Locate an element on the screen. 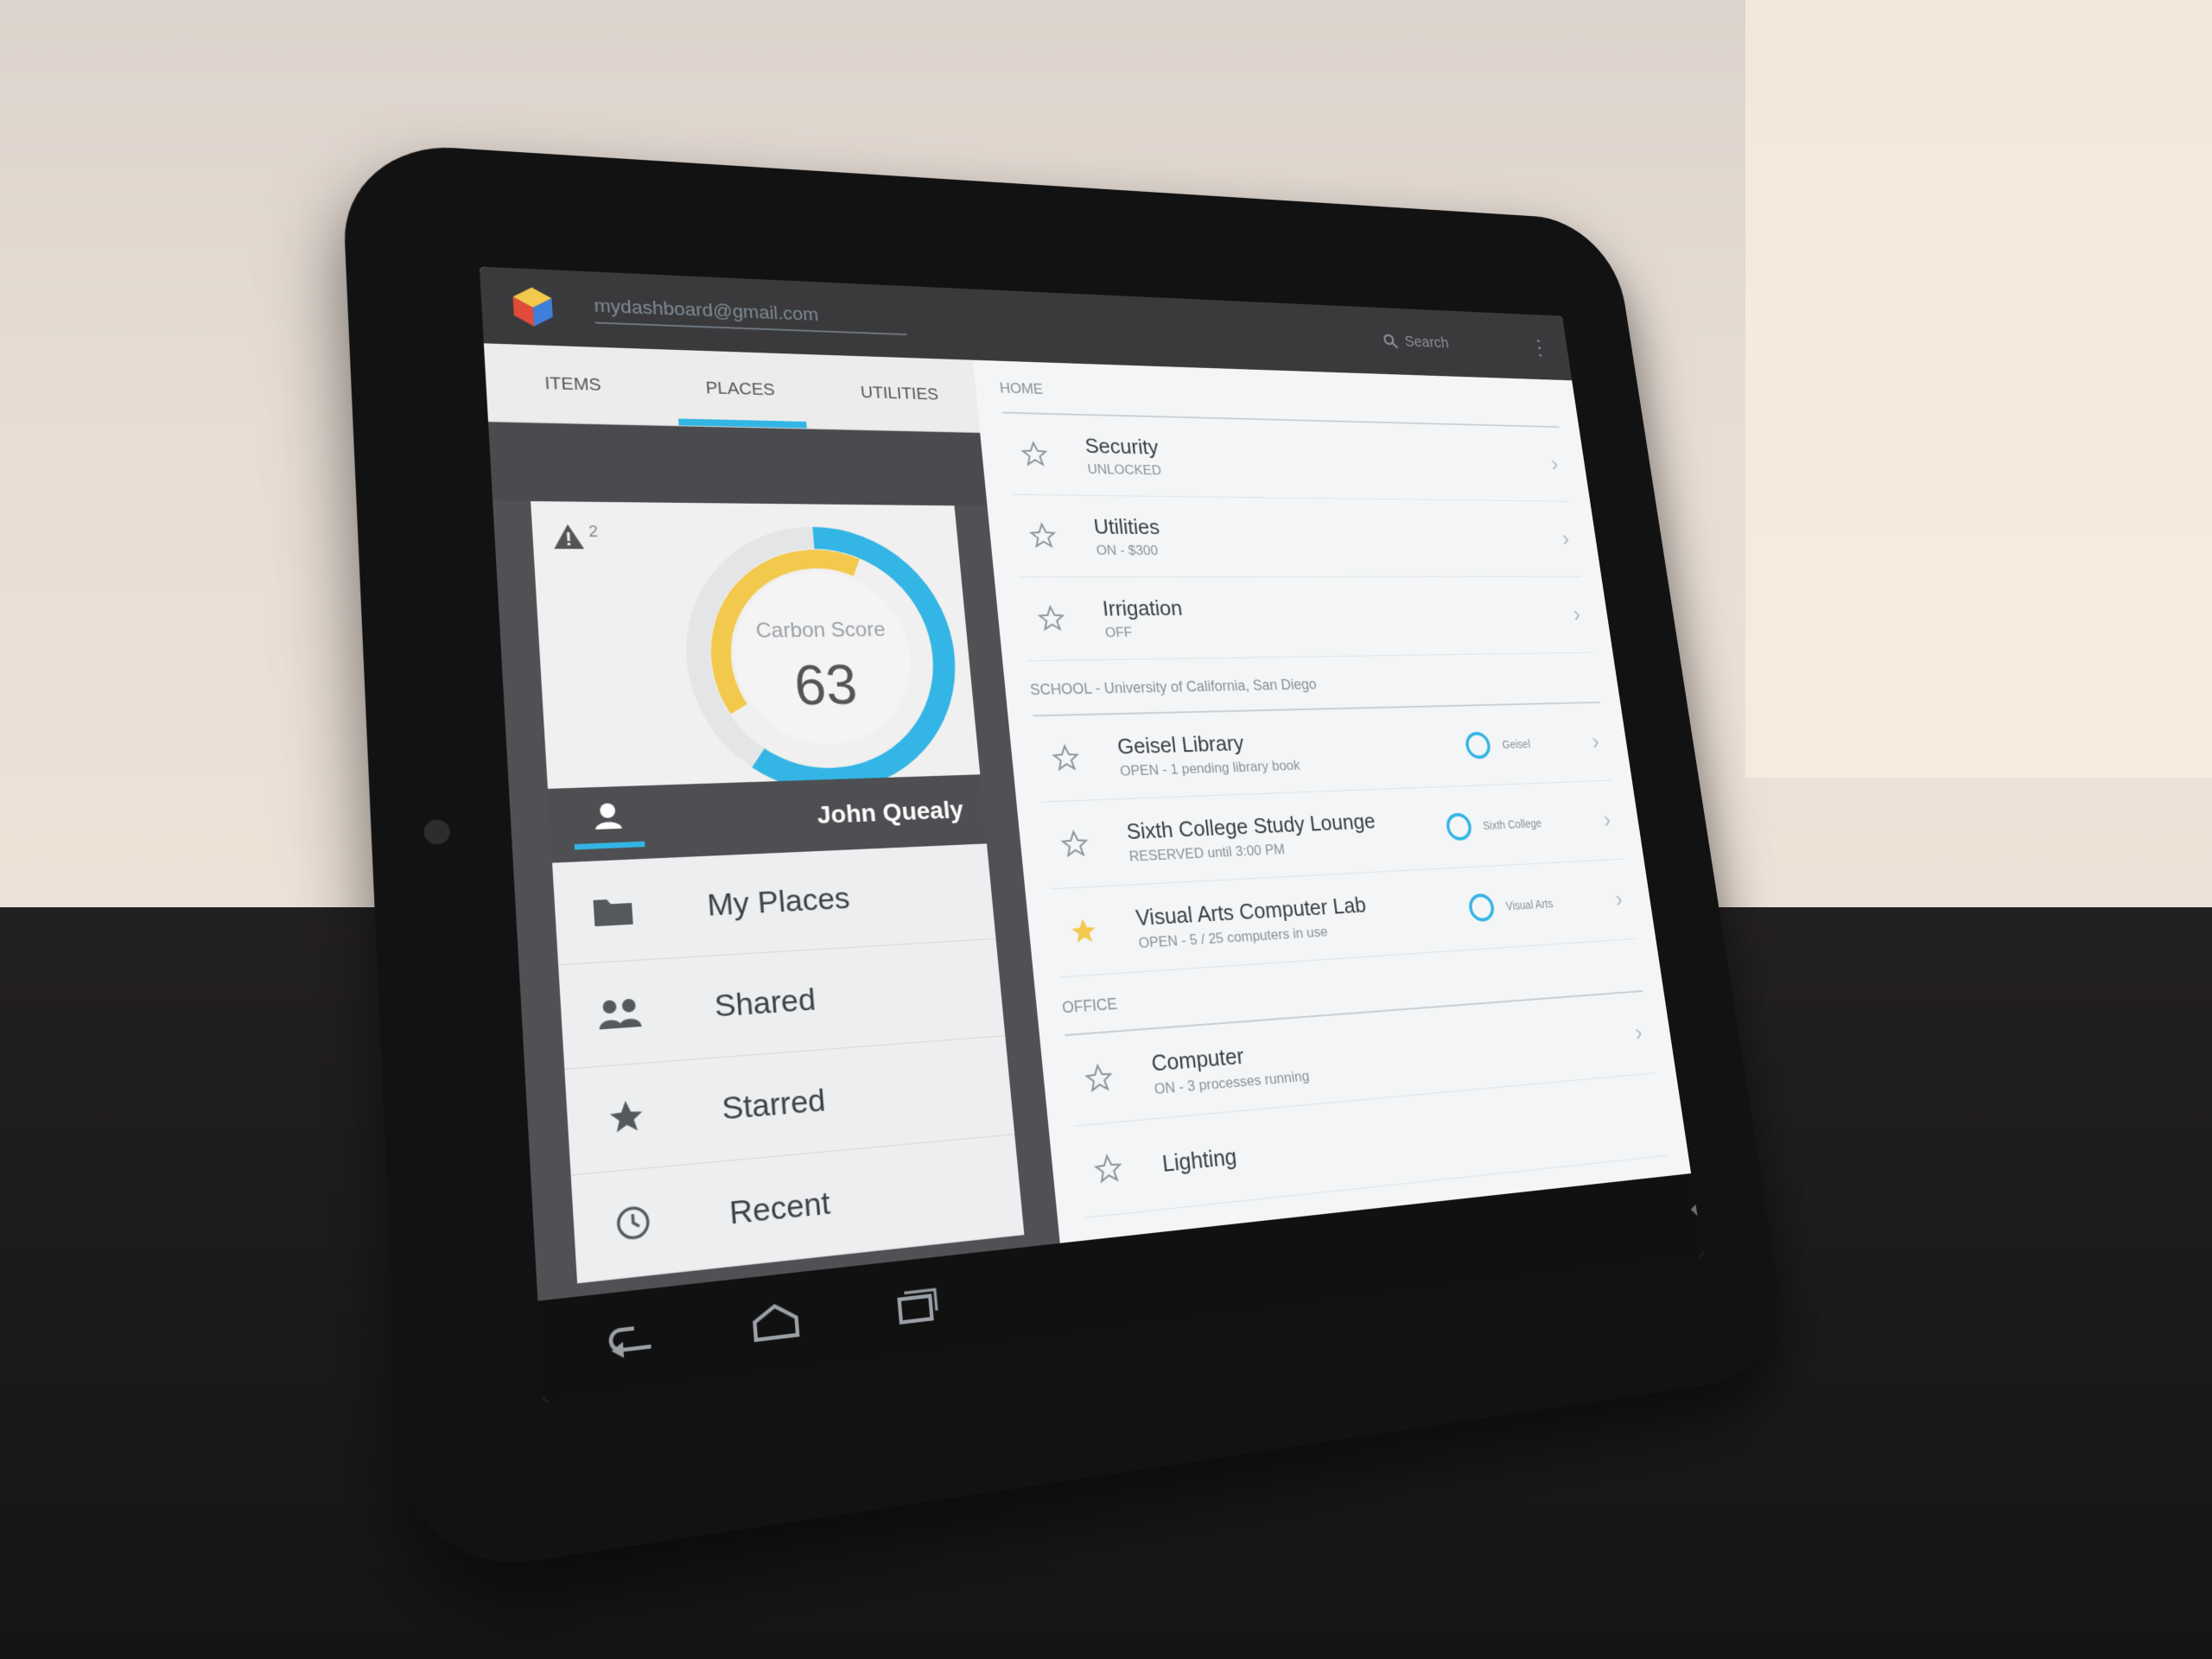  avatar-tab is located at coordinates (608, 823).